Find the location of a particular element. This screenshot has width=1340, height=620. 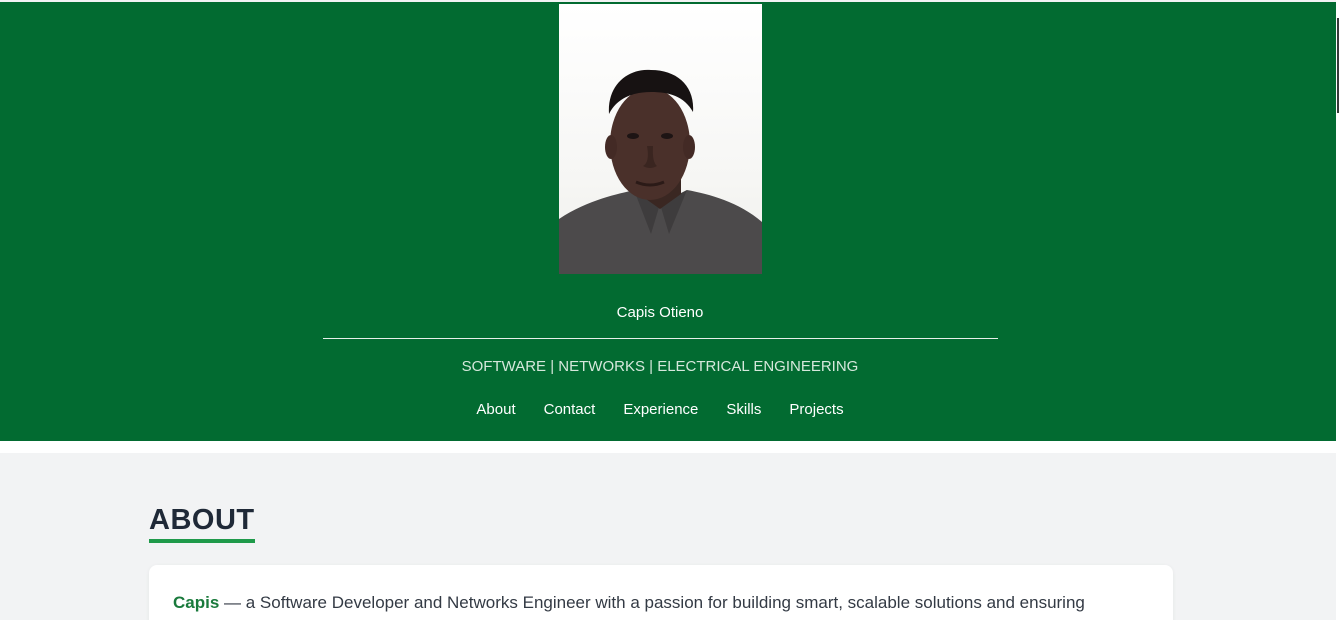

about-heading: ABOUT is located at coordinates (202, 522).